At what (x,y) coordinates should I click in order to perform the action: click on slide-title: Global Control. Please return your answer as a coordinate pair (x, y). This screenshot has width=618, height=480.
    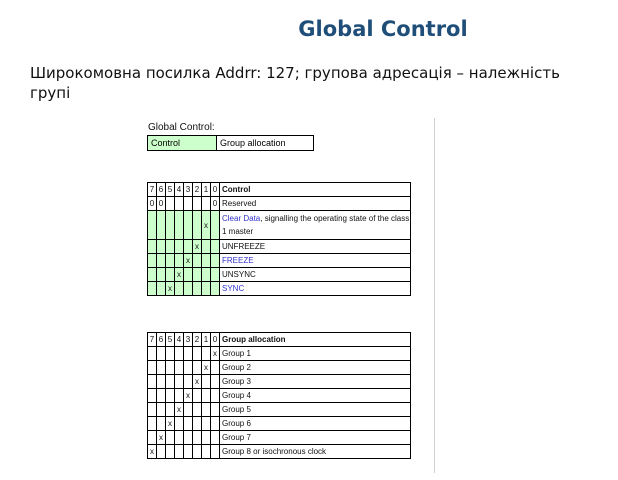
    Looking at the image, I should click on (383, 29).